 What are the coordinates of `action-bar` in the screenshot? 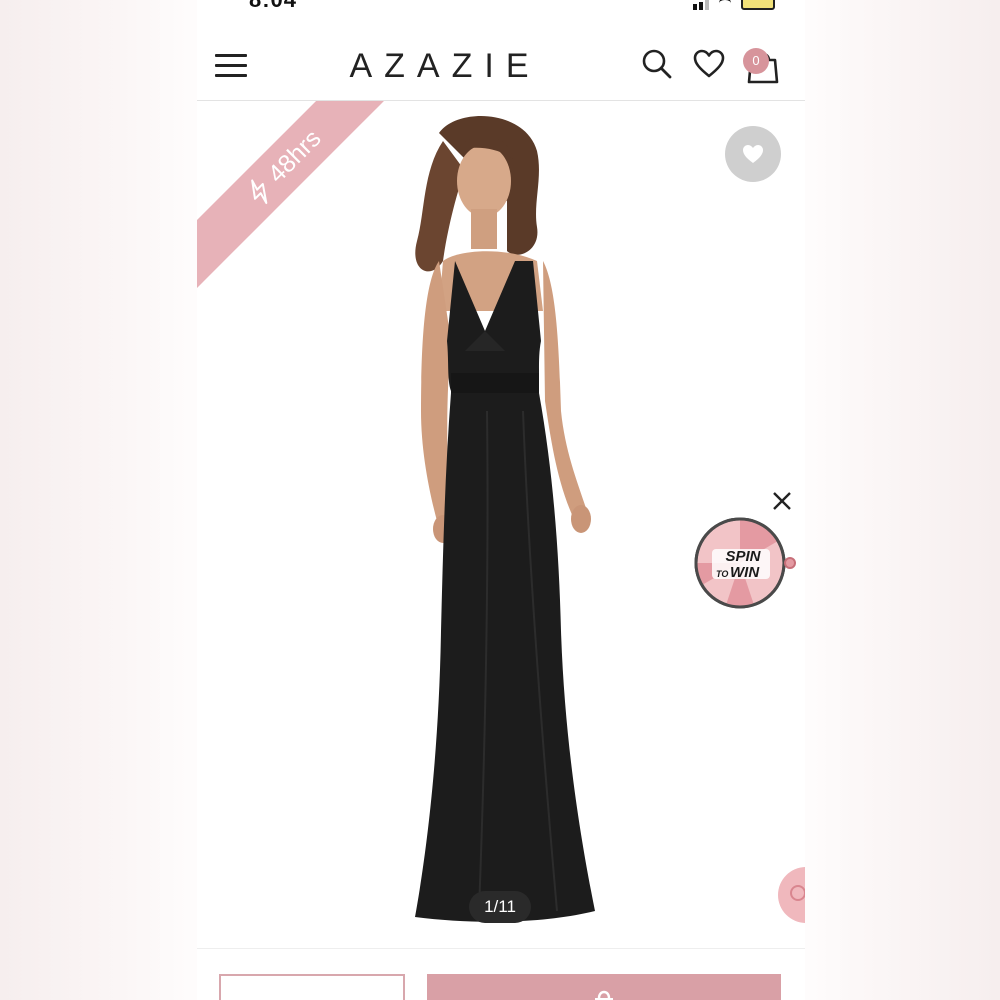 It's located at (501, 974).